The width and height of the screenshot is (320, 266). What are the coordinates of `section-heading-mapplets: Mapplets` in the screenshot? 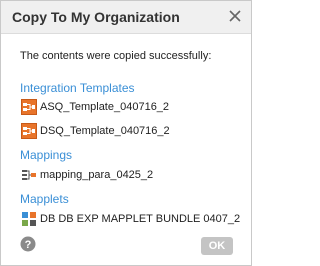 It's located at (44, 199).